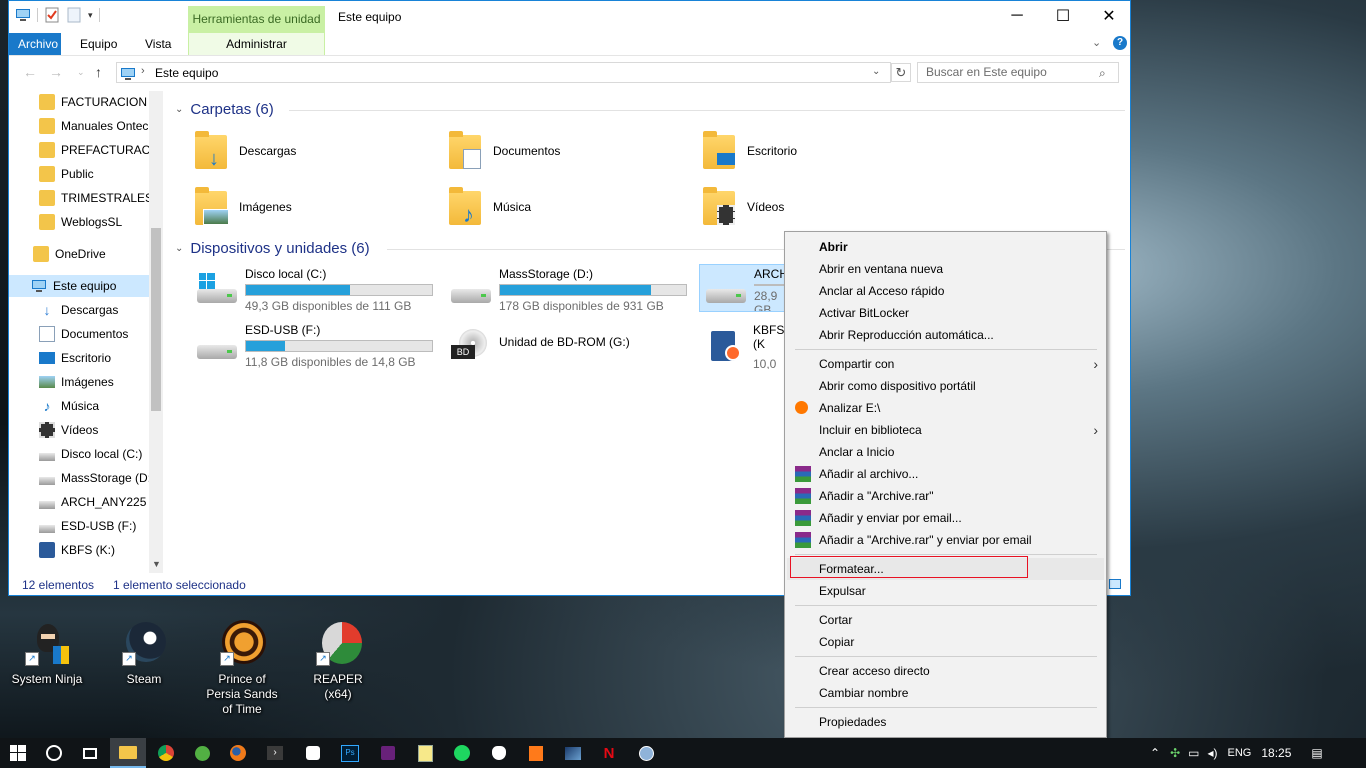 Image resolution: width=1366 pixels, height=768 pixels. I want to click on group-header-dispositivos: ⌄ Dispositivos y unidades (6), so click(272, 248).